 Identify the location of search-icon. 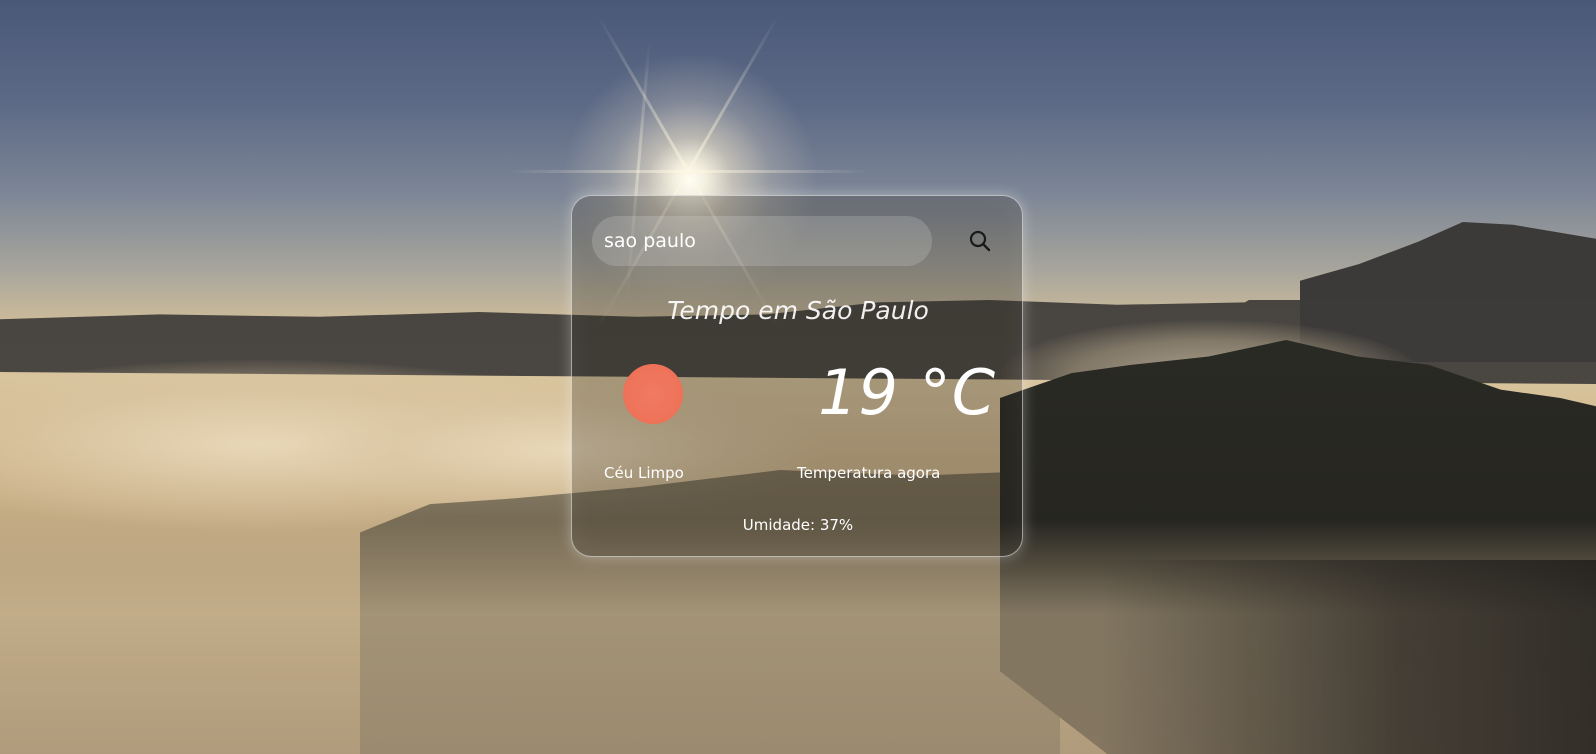
(980, 241).